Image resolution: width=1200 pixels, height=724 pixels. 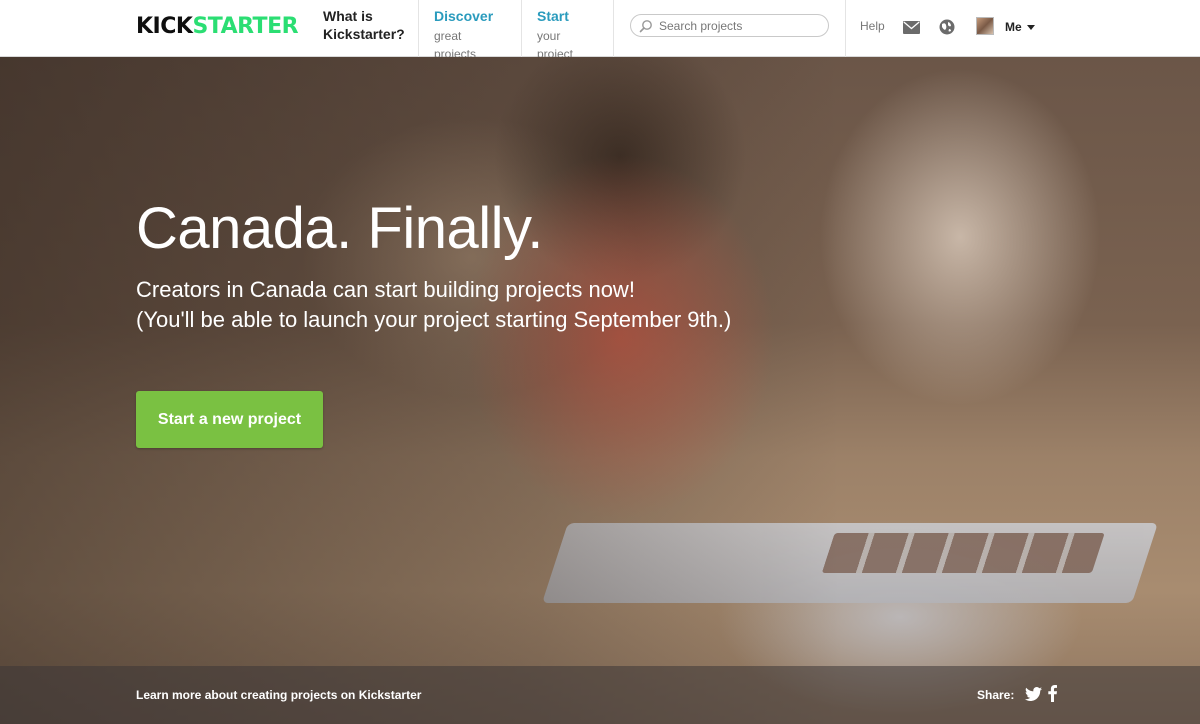 I want to click on chevron-down-icon, so click(x=1031, y=27).